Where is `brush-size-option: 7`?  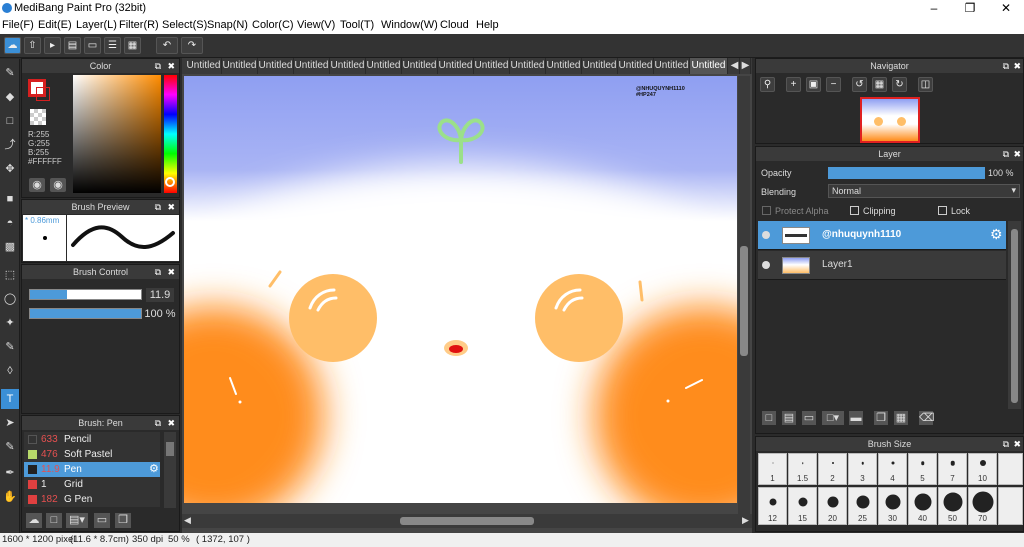 brush-size-option: 7 is located at coordinates (952, 469).